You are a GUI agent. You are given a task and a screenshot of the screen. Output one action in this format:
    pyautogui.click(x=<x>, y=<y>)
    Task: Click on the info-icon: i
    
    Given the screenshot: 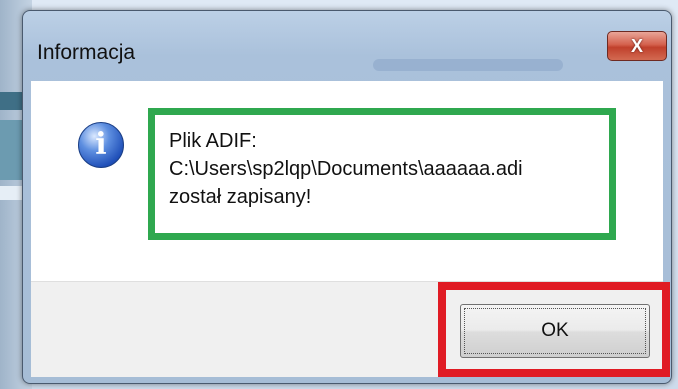 What is the action you would take?
    pyautogui.click(x=101, y=145)
    